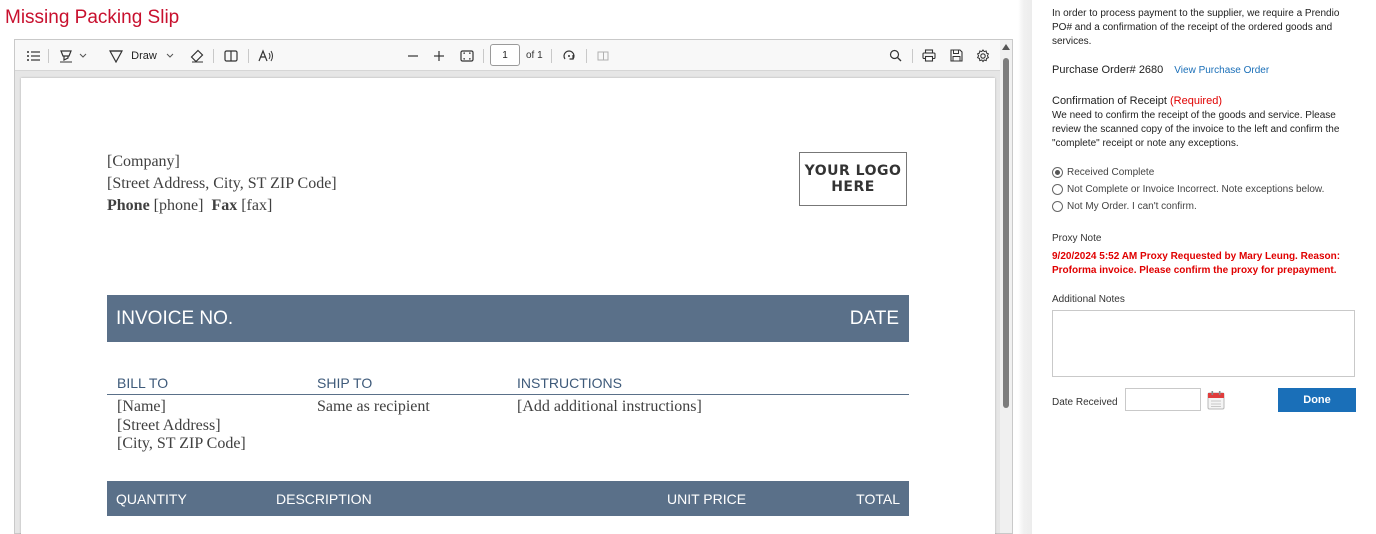 The width and height of the screenshot is (1376, 534). What do you see at coordinates (143, 161) in the screenshot?
I see `company-name: [Company]` at bounding box center [143, 161].